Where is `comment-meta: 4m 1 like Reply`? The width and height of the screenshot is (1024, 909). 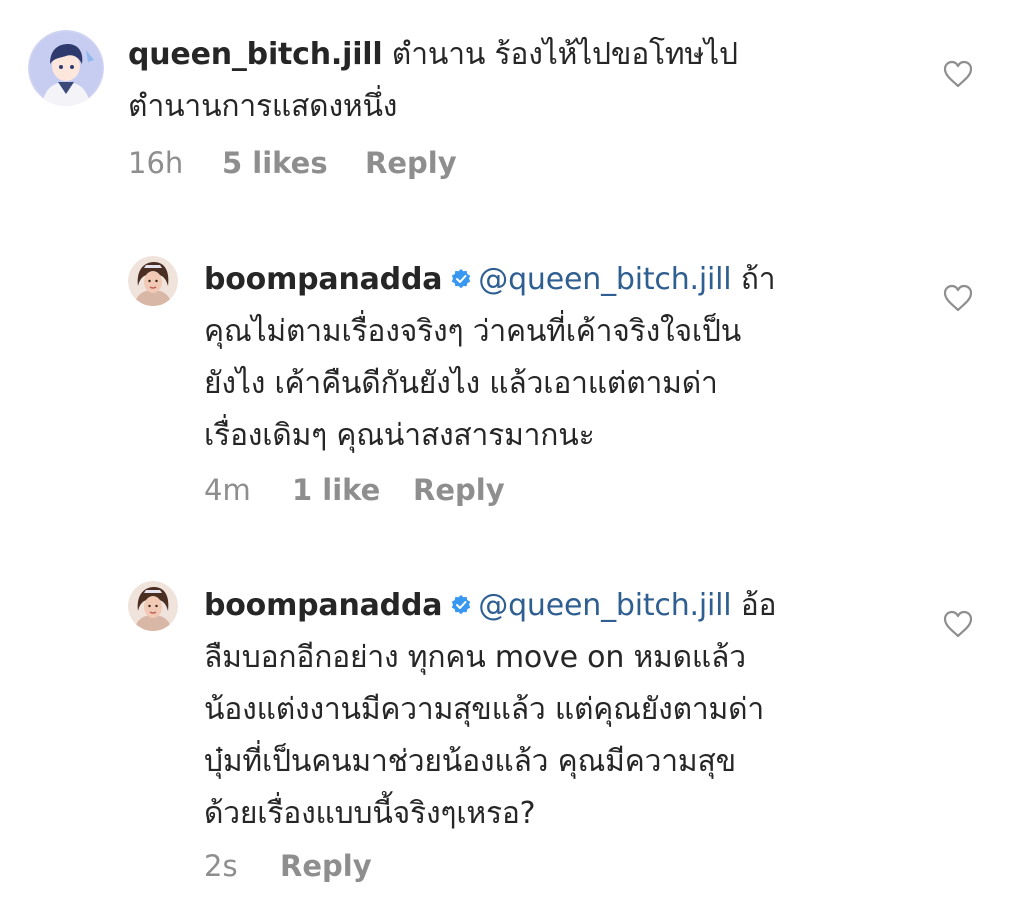 comment-meta: 4m 1 like Reply is located at coordinates (354, 490).